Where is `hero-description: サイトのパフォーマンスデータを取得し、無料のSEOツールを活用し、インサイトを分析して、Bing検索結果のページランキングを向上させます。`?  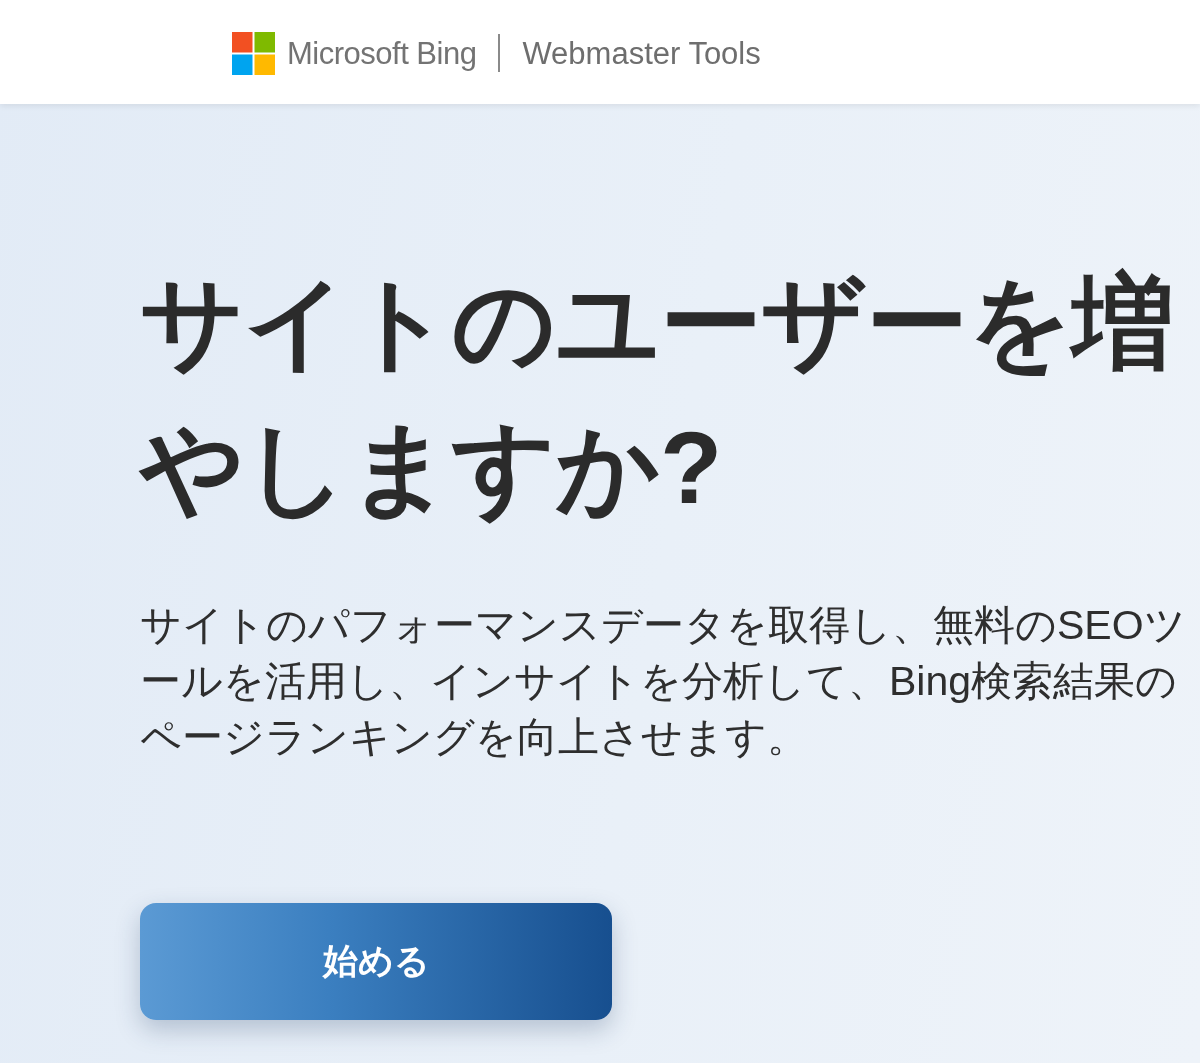
hero-description: サイトのパフォーマンスデータを取得し、無料のSEOツールを活用し、インサイトを分析して、Bing検索結果のページランキングを向上させます。 is located at coordinates (663, 681).